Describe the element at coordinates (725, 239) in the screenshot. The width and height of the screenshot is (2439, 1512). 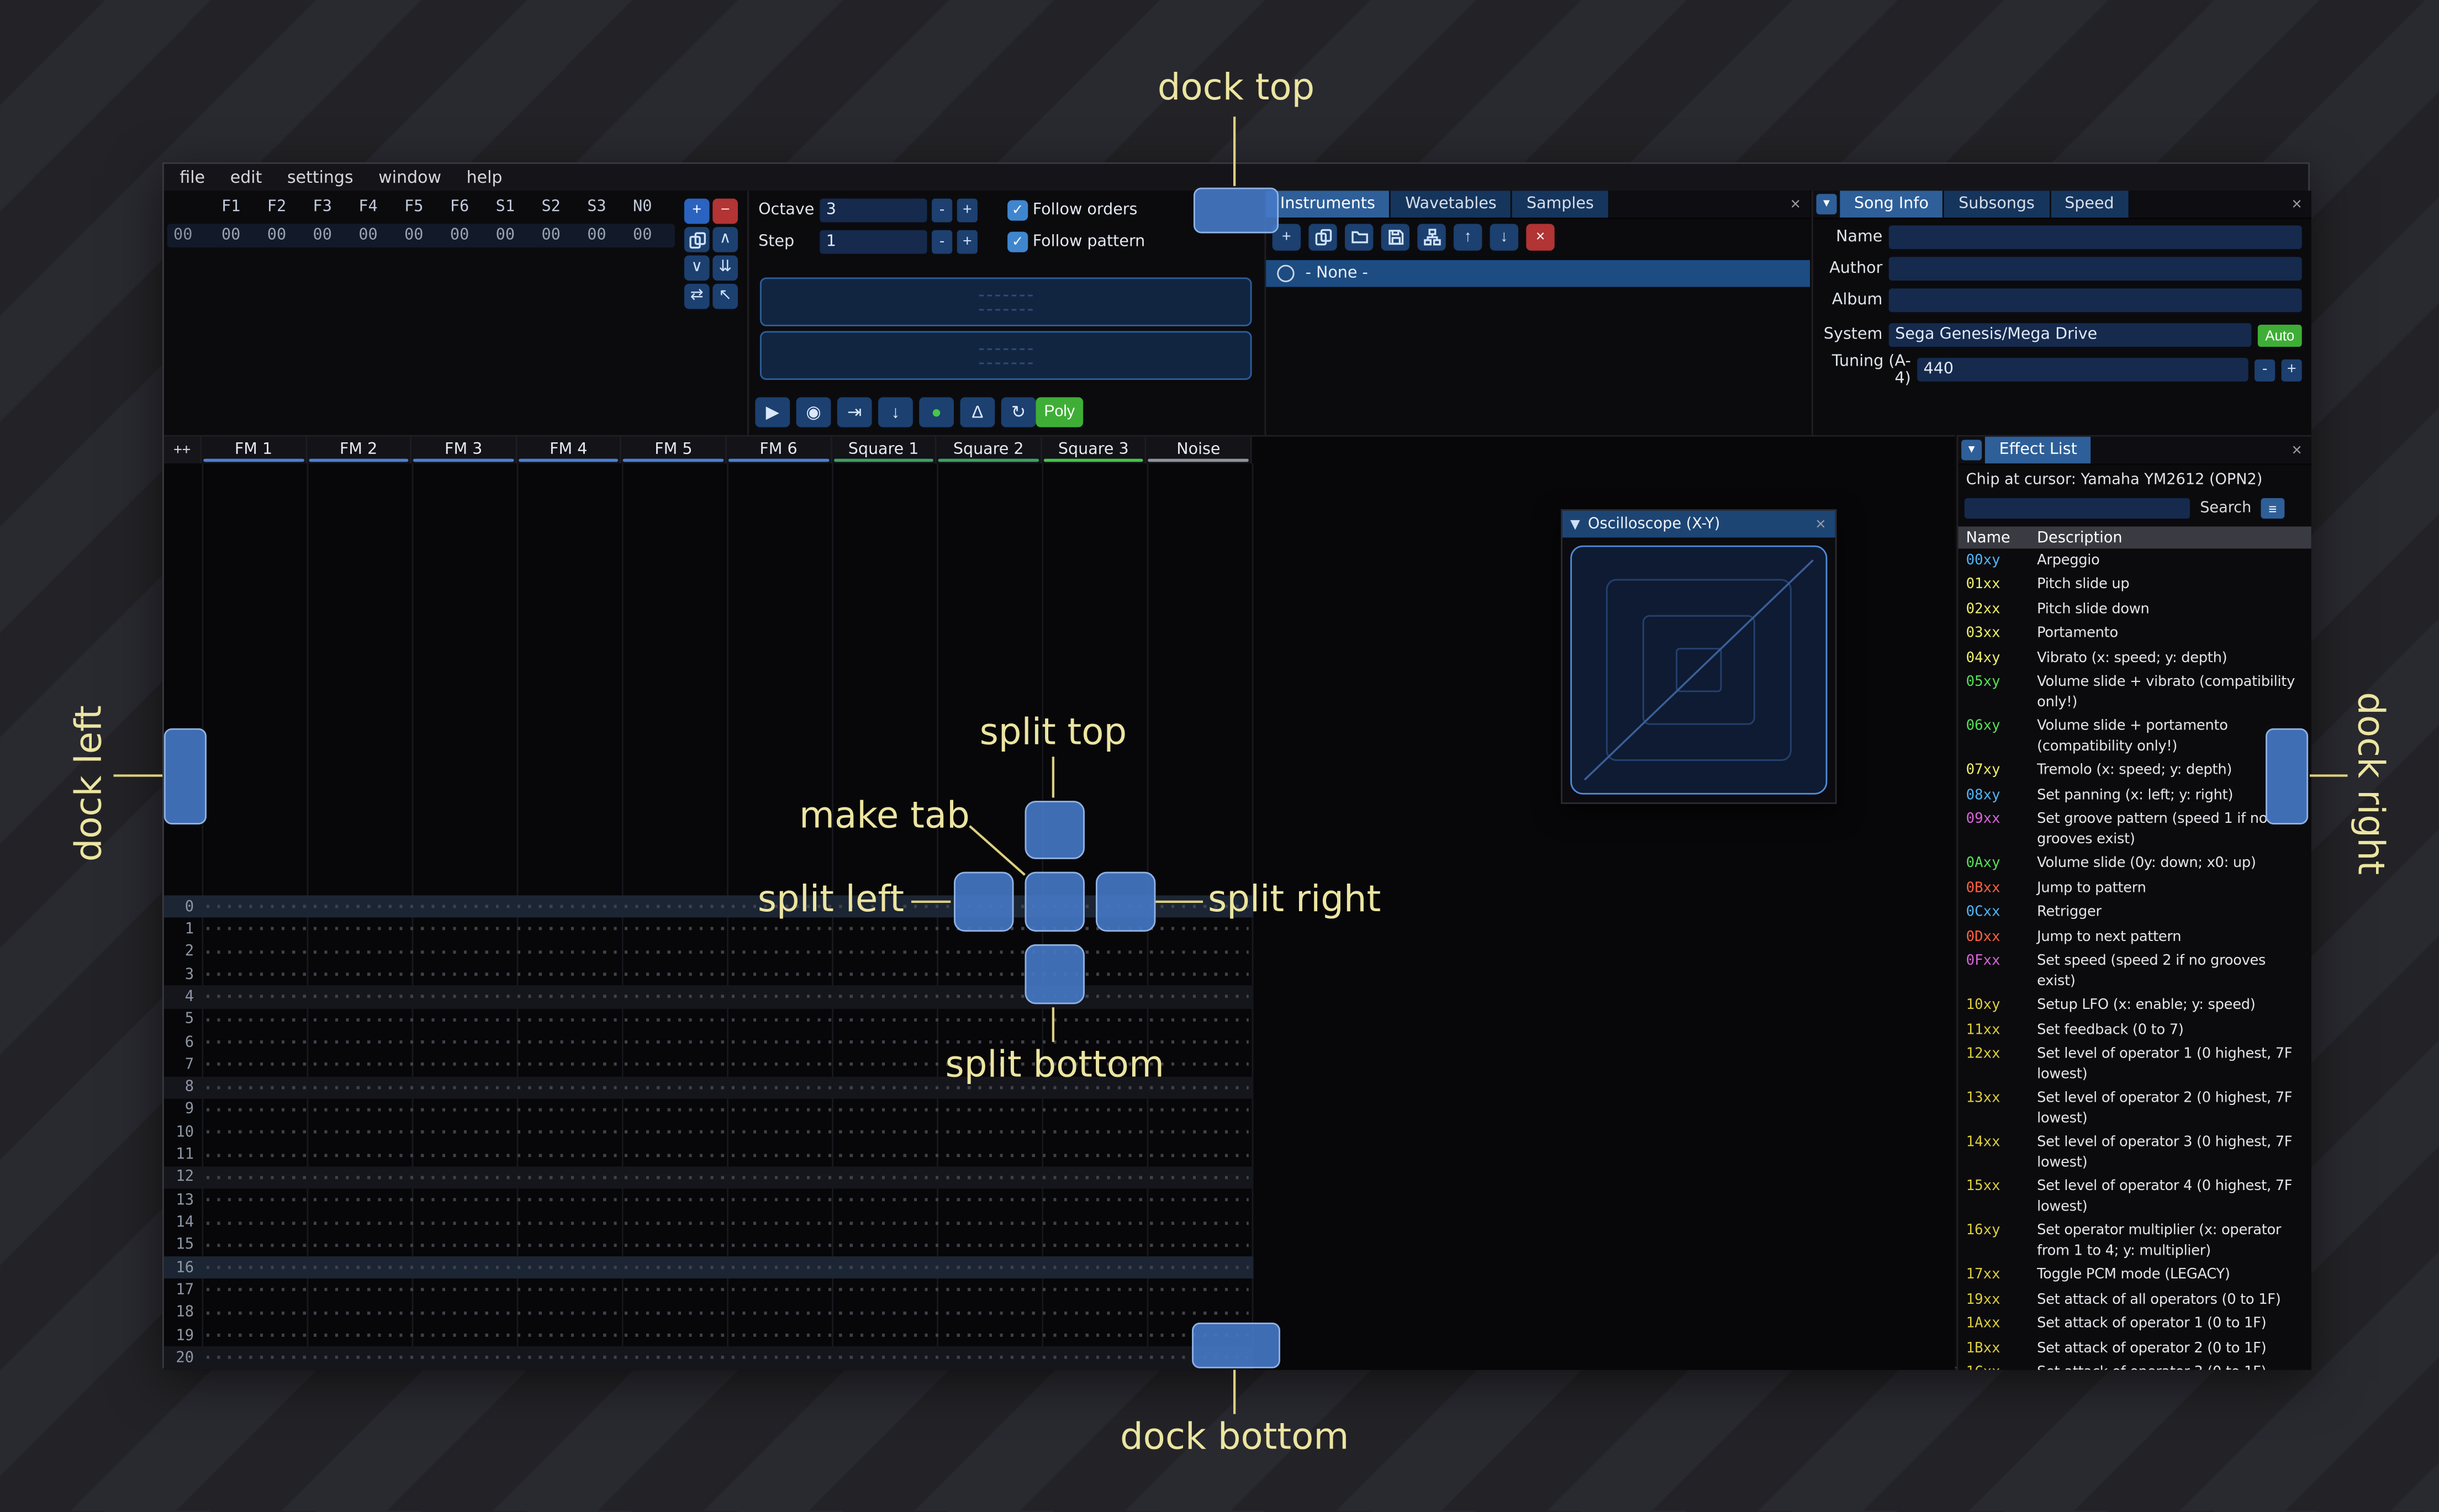
I see `order-move-up-button: ∧` at that location.